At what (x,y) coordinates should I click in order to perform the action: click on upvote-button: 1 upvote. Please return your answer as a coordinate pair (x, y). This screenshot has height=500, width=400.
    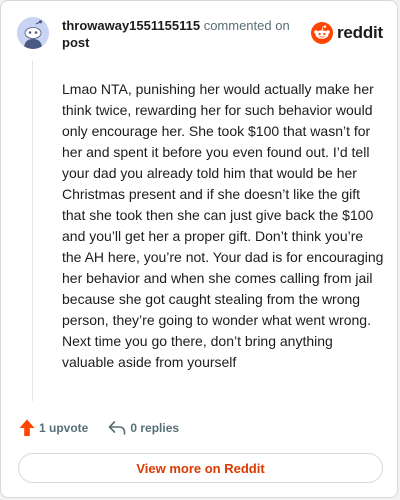
    Looking at the image, I should click on (53, 428).